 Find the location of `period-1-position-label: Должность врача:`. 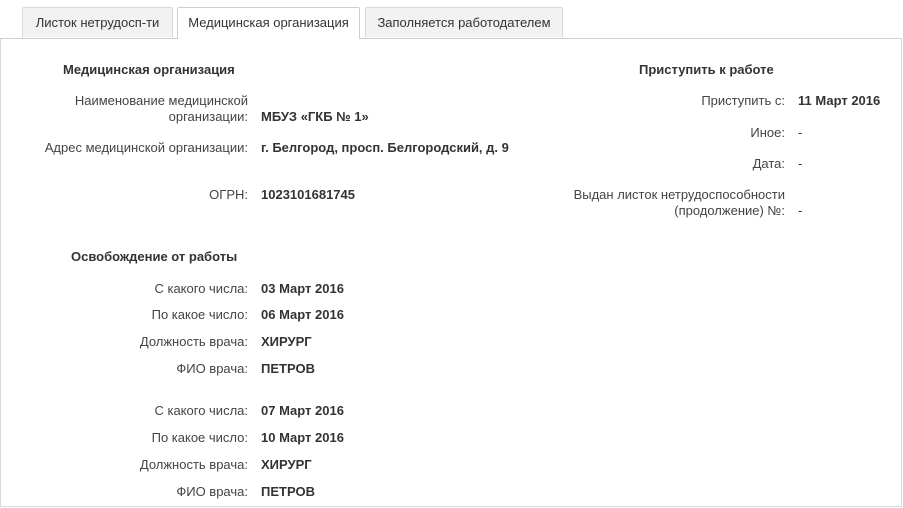

period-1-position-label: Должность врача: is located at coordinates (193, 341).